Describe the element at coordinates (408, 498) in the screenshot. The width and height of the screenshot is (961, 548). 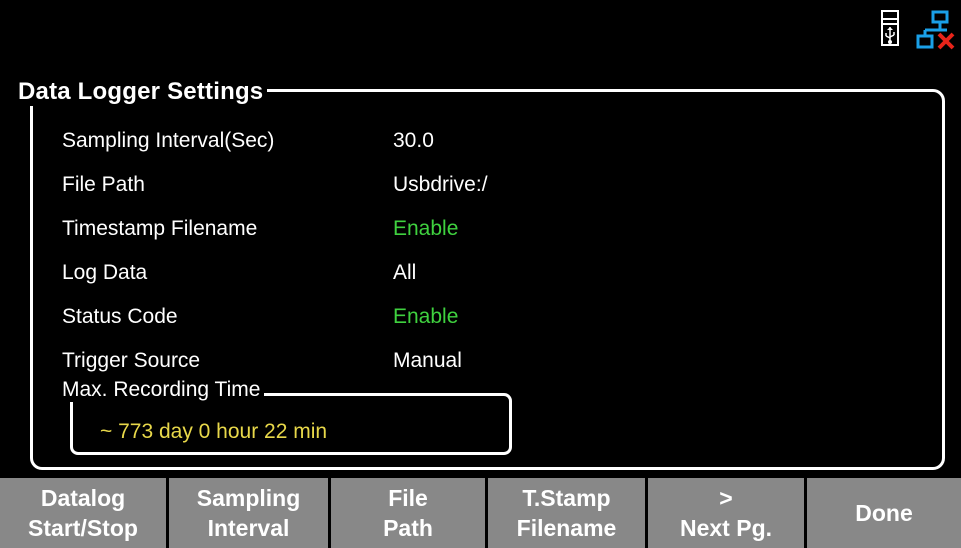
I see `softkey-label-line1: File` at that location.